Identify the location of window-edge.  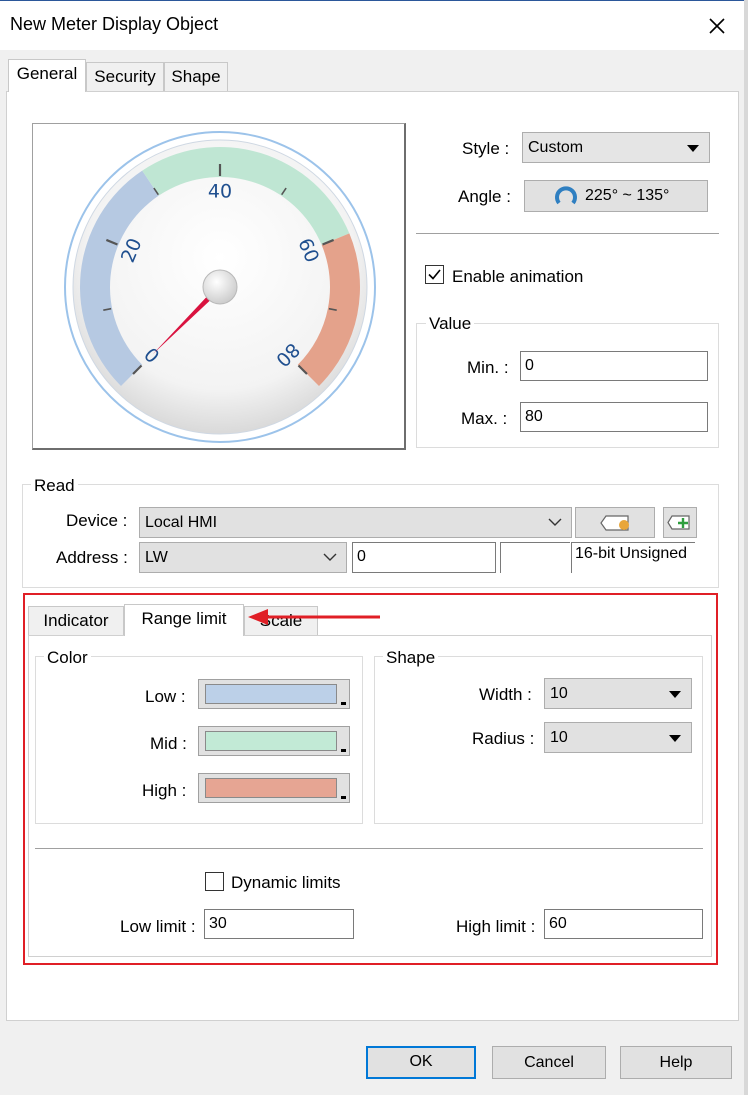
(746, 547).